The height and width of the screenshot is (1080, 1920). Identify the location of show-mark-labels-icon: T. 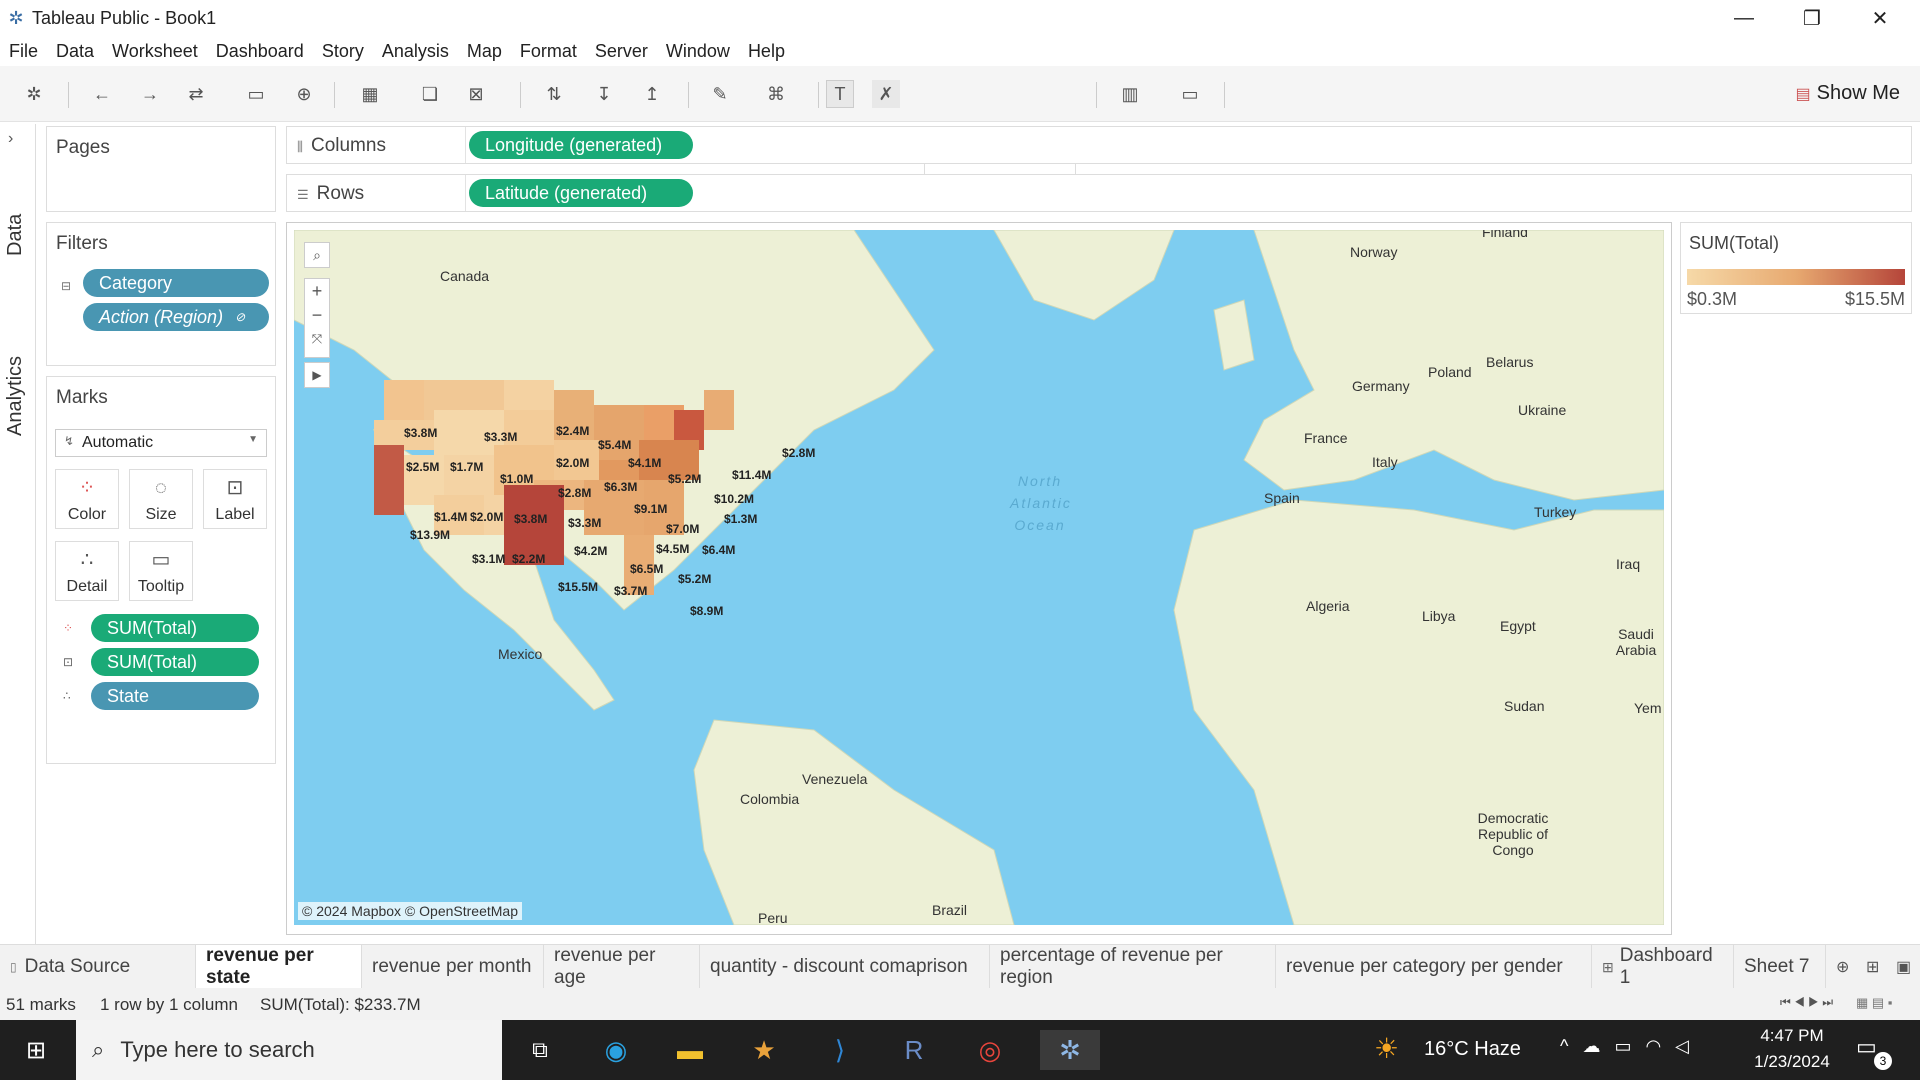
(840, 94).